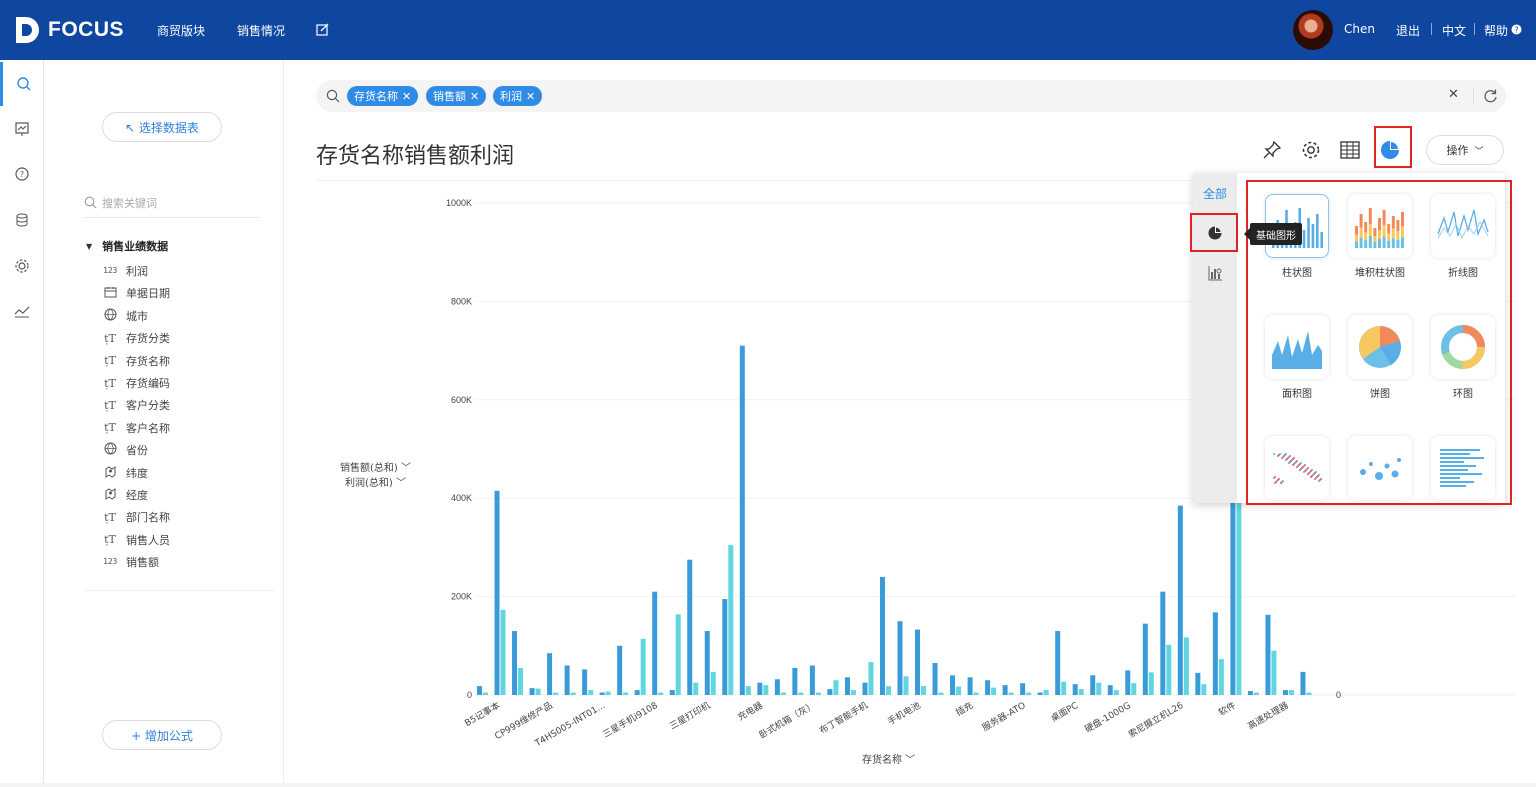  Describe the element at coordinates (459, 203) in the screenshot. I see `y-tick-label: 1000K` at that location.